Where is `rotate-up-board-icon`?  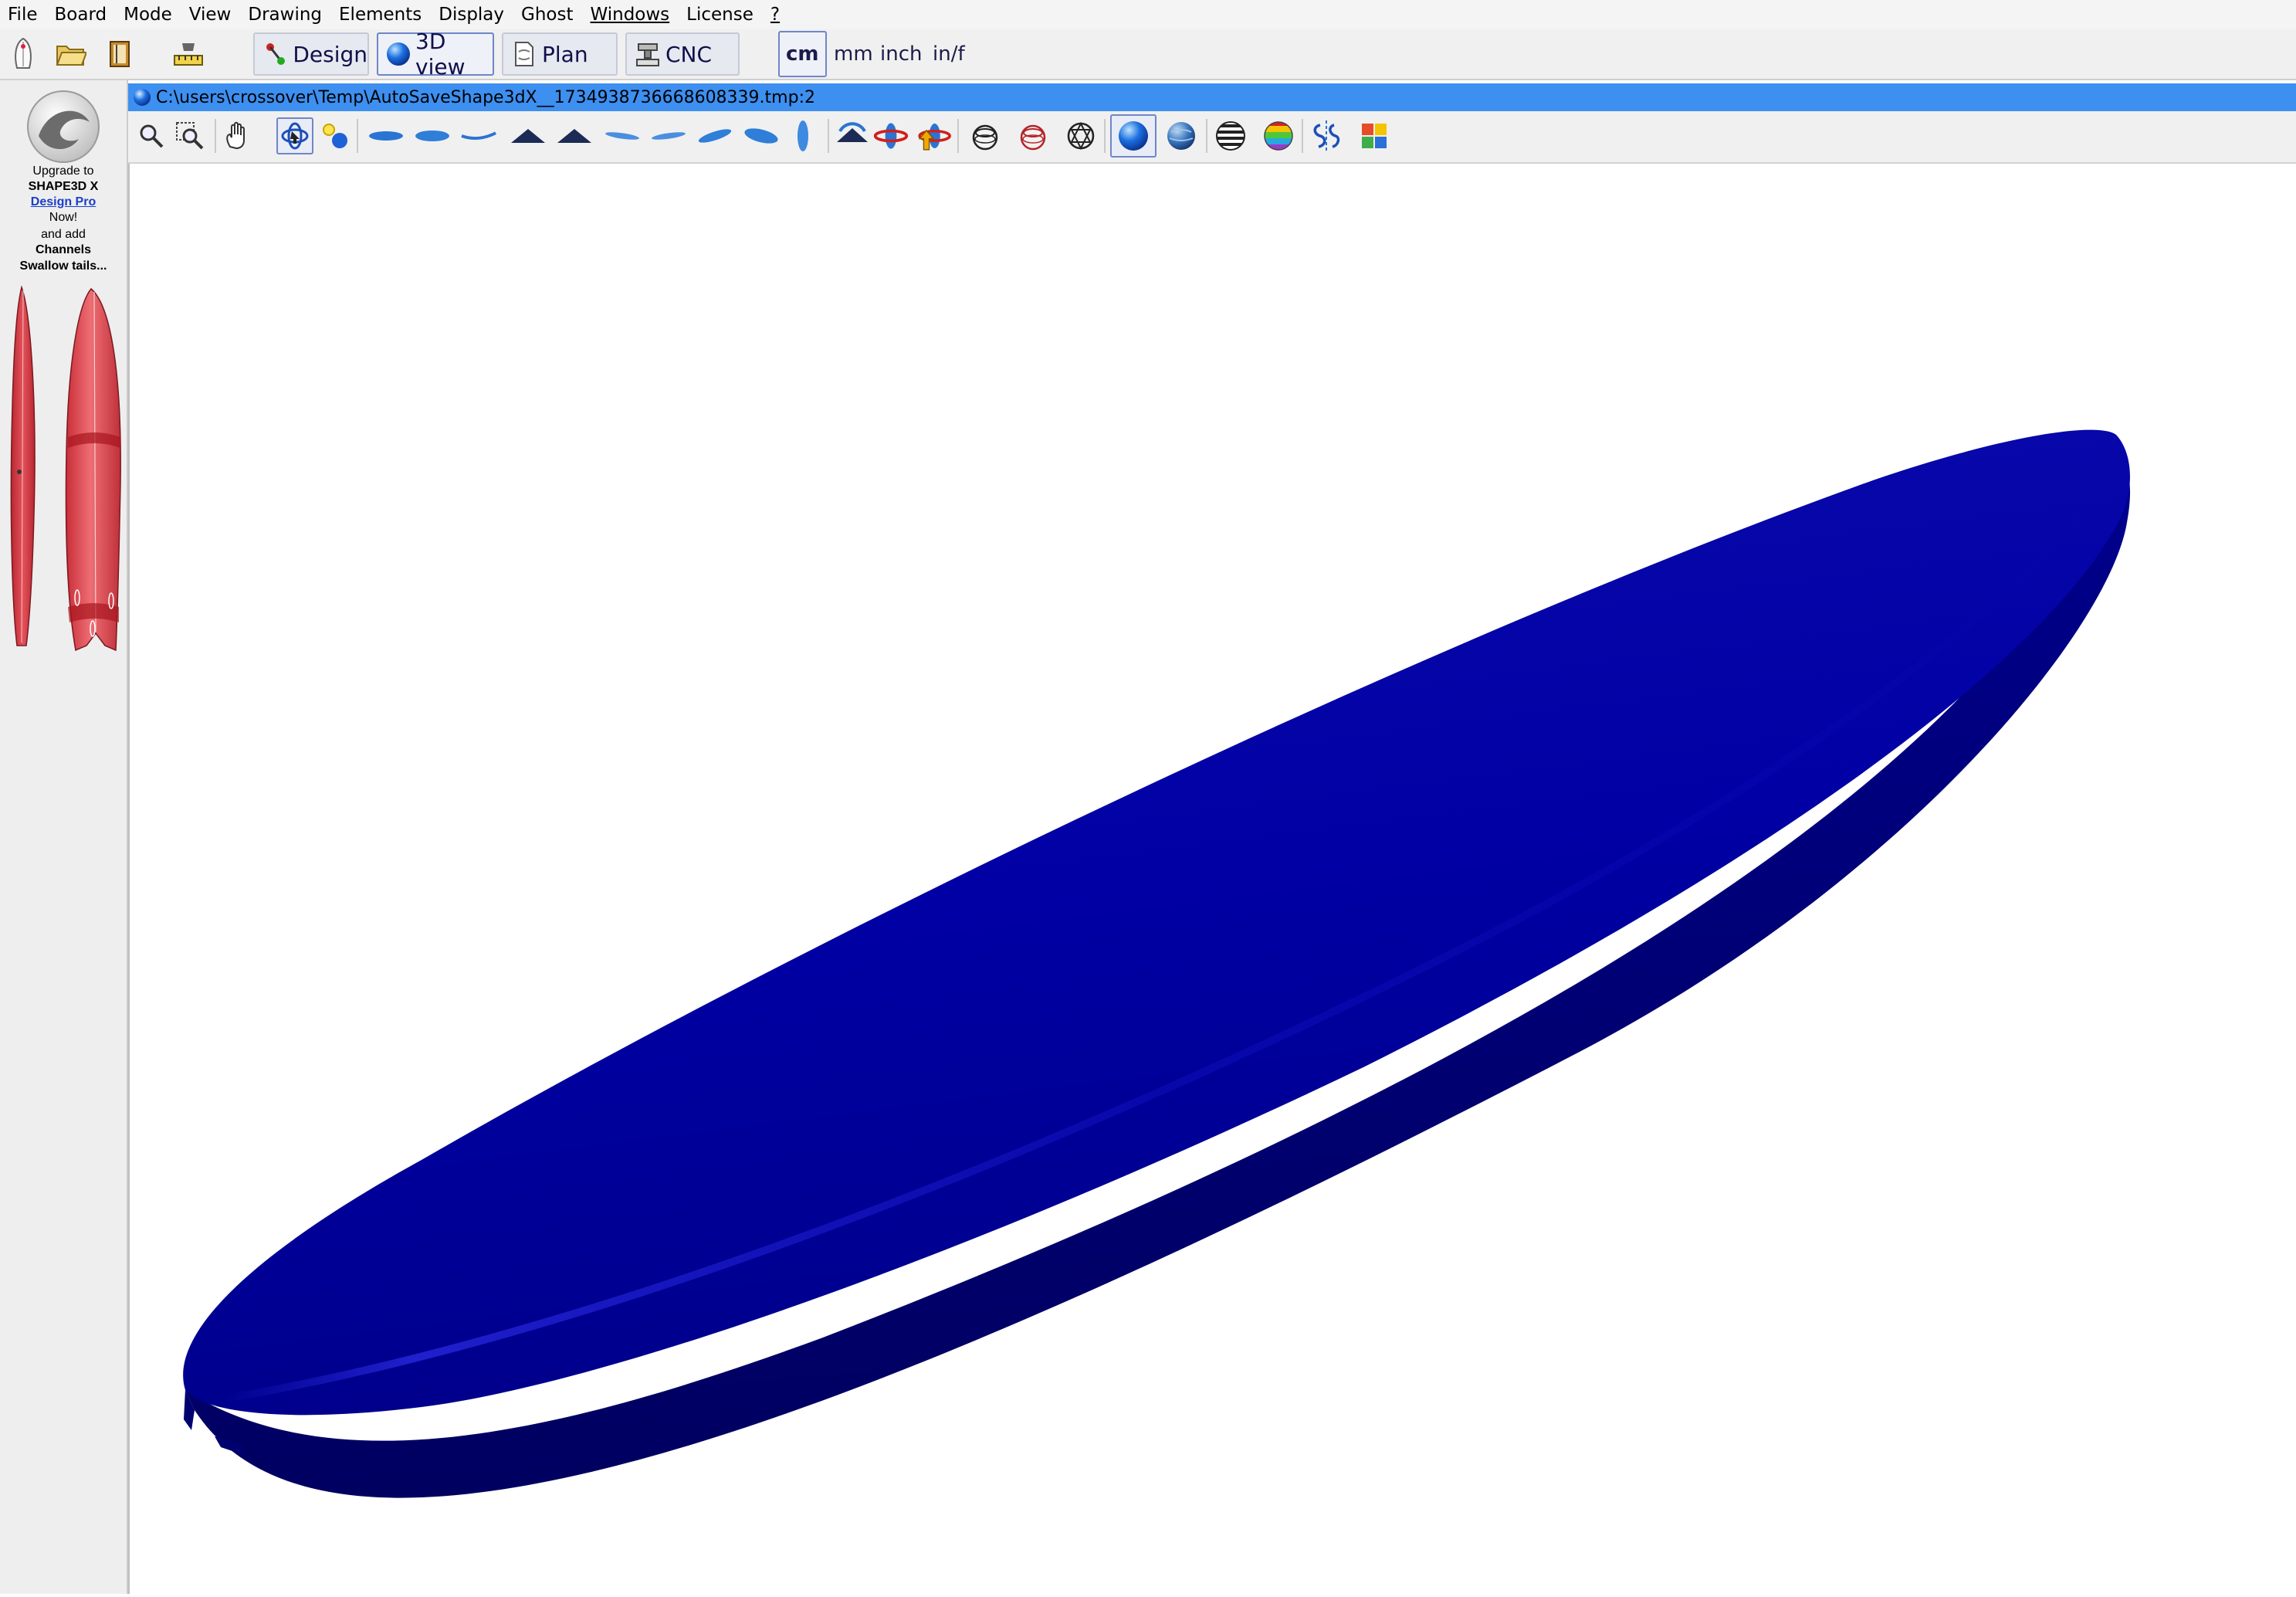 rotate-up-board-icon is located at coordinates (932, 135).